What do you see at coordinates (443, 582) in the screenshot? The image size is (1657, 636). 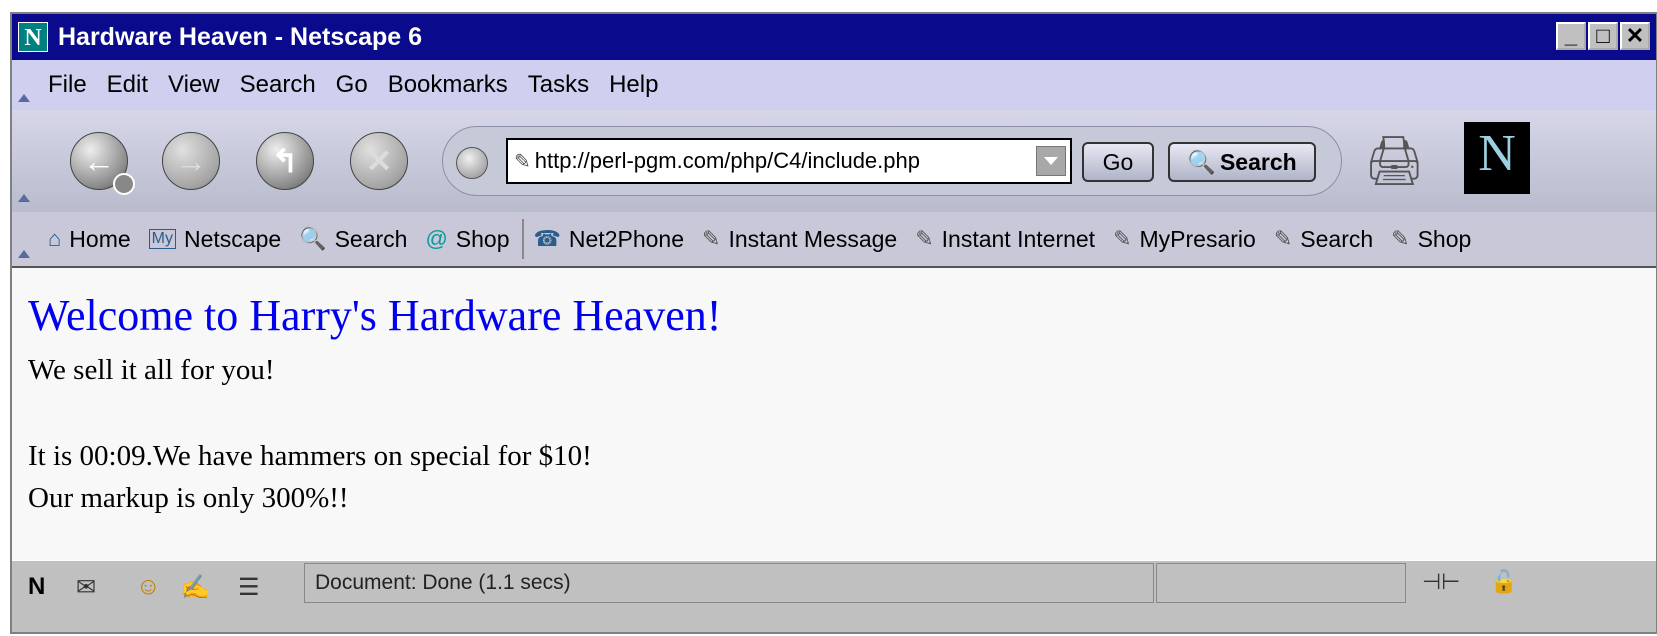 I see `status-text: Document: Done (1.1 secs)` at bounding box center [443, 582].